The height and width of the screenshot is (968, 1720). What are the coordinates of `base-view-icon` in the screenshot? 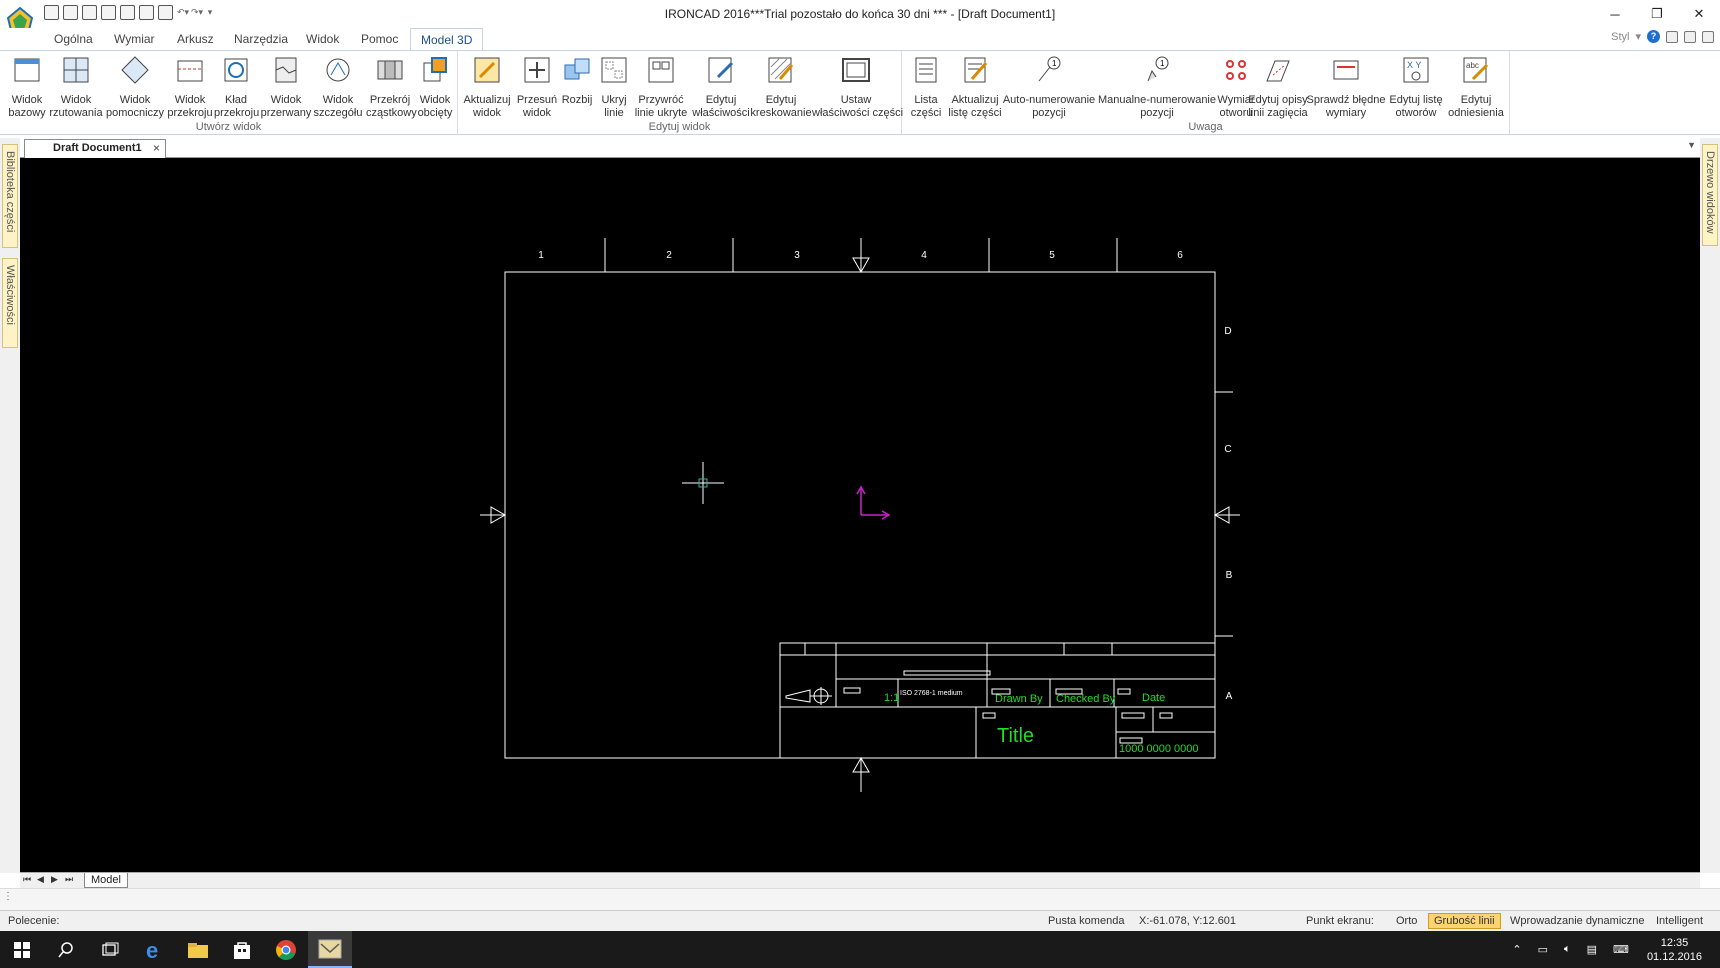 It's located at (27, 70).